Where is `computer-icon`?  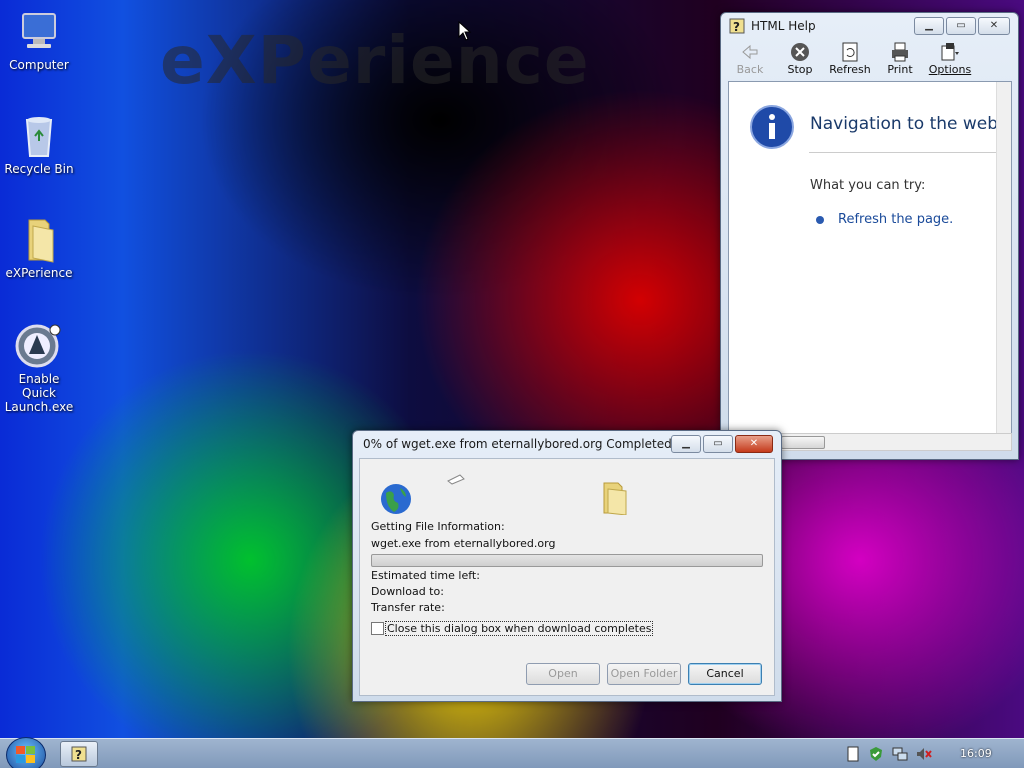 computer-icon is located at coordinates (39, 32).